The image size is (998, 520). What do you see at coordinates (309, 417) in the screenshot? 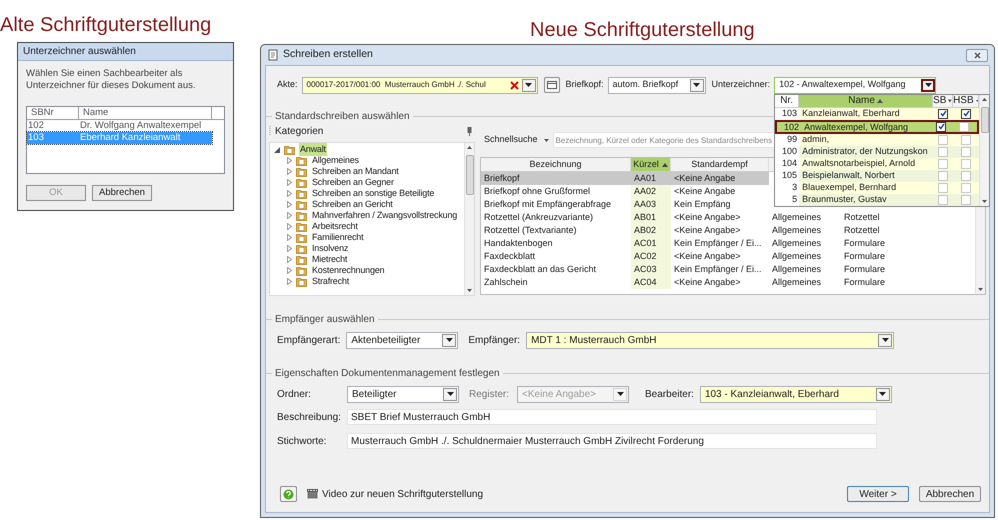
I see `field-label: Beschreibung:` at bounding box center [309, 417].